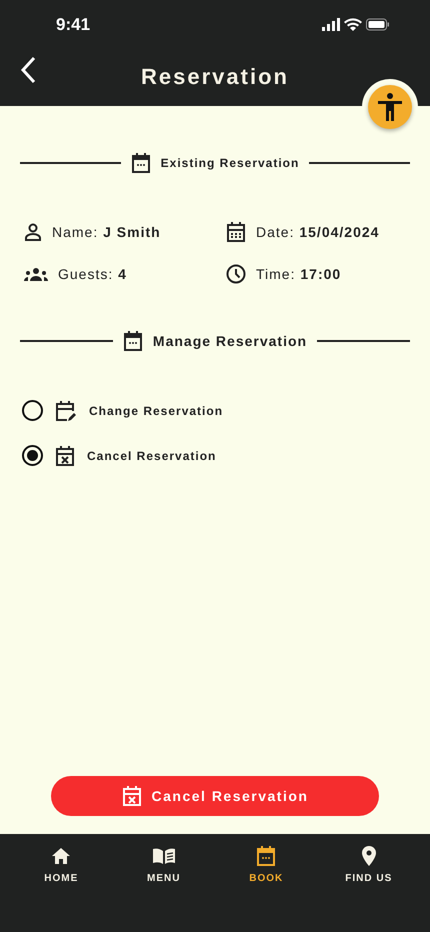  I want to click on detail-text: Name: J Smith, so click(106, 232).